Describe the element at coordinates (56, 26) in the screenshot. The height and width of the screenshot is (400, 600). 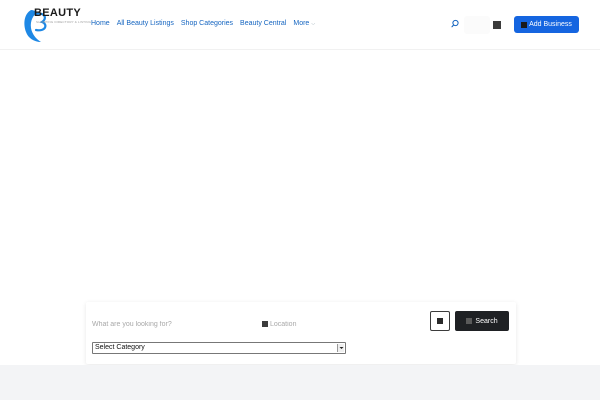
I see `logo: BEAUTY SHOPPING DIRECTORY & LISTING` at that location.